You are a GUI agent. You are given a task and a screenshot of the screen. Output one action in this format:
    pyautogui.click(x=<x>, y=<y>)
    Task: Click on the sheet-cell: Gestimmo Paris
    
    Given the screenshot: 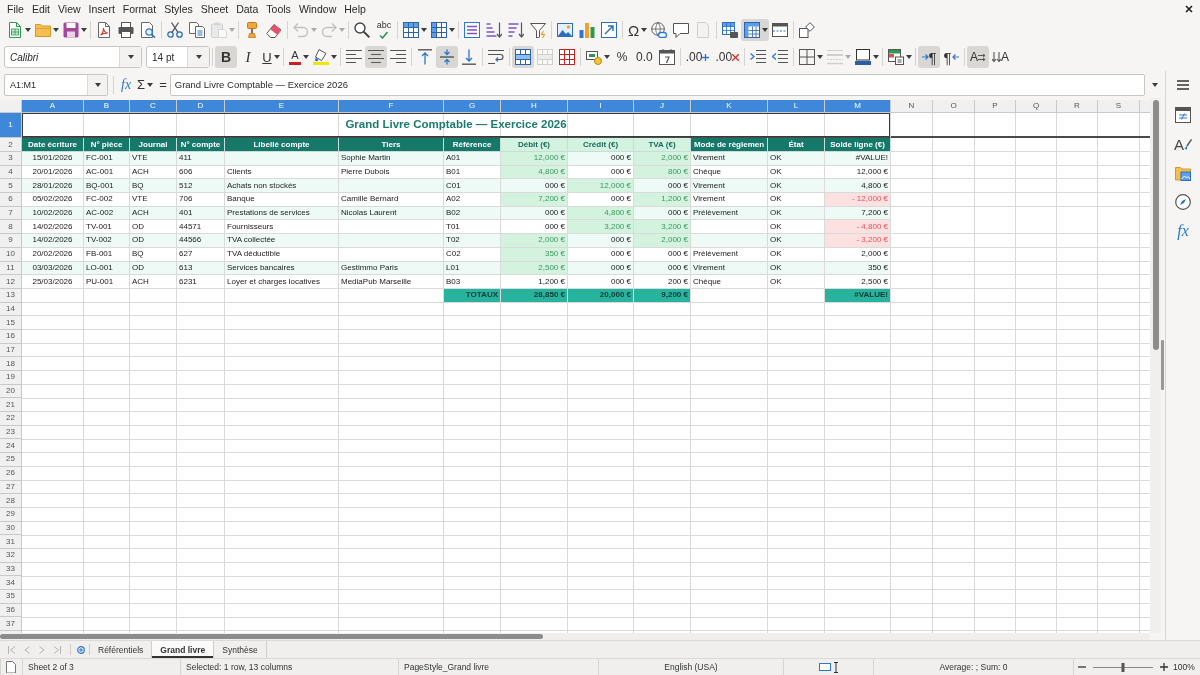 What is the action you would take?
    pyautogui.click(x=391, y=268)
    